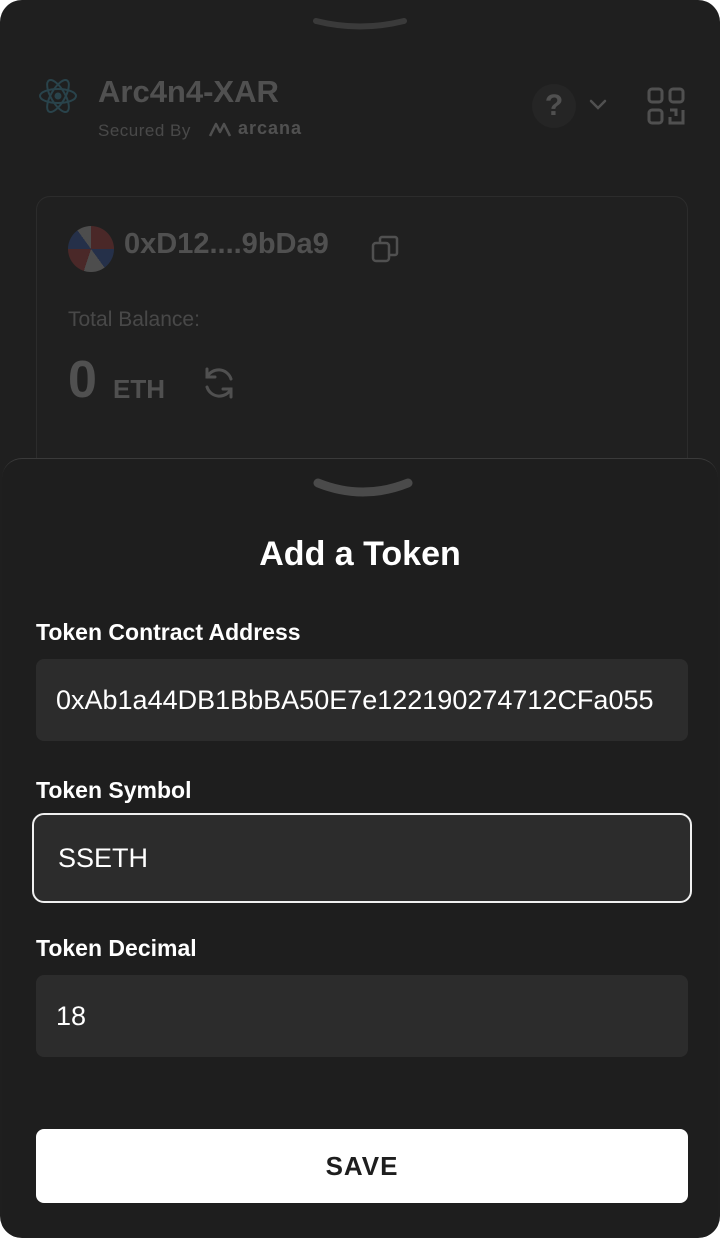  What do you see at coordinates (554, 106) in the screenshot?
I see `help-button: ?` at bounding box center [554, 106].